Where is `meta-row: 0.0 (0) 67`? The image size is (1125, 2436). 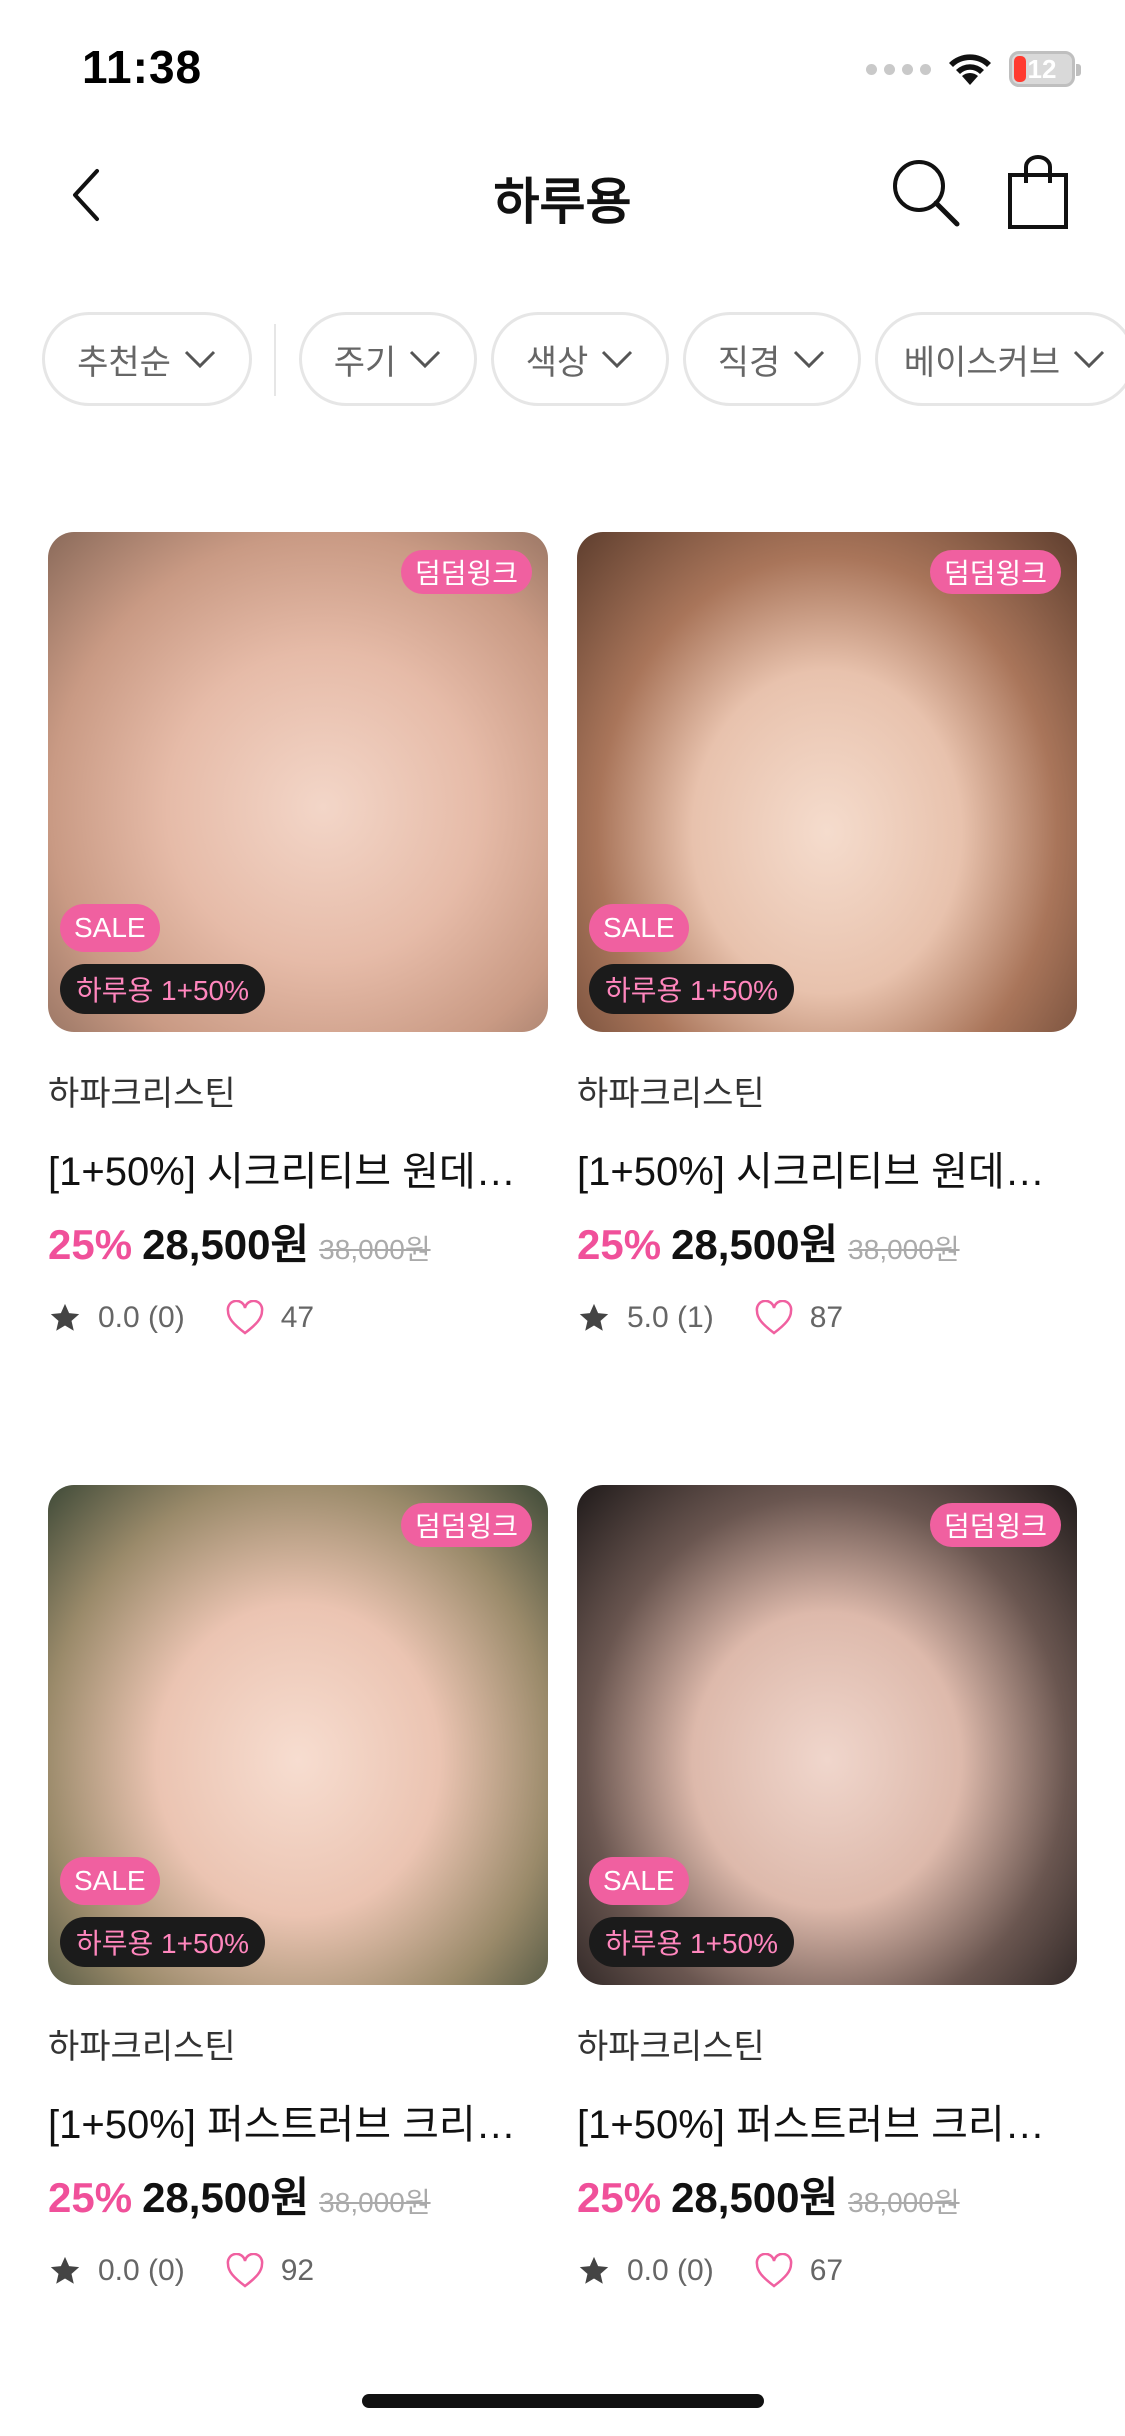
meta-row: 0.0 (0) 67 is located at coordinates (827, 2271).